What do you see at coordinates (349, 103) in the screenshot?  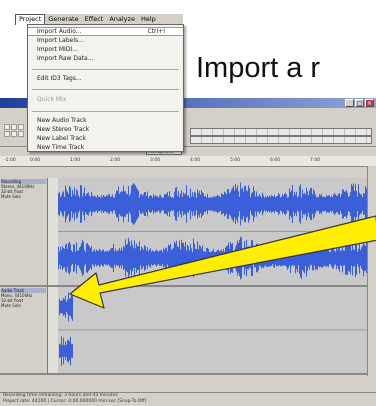 I see `minimize-icon: _` at bounding box center [349, 103].